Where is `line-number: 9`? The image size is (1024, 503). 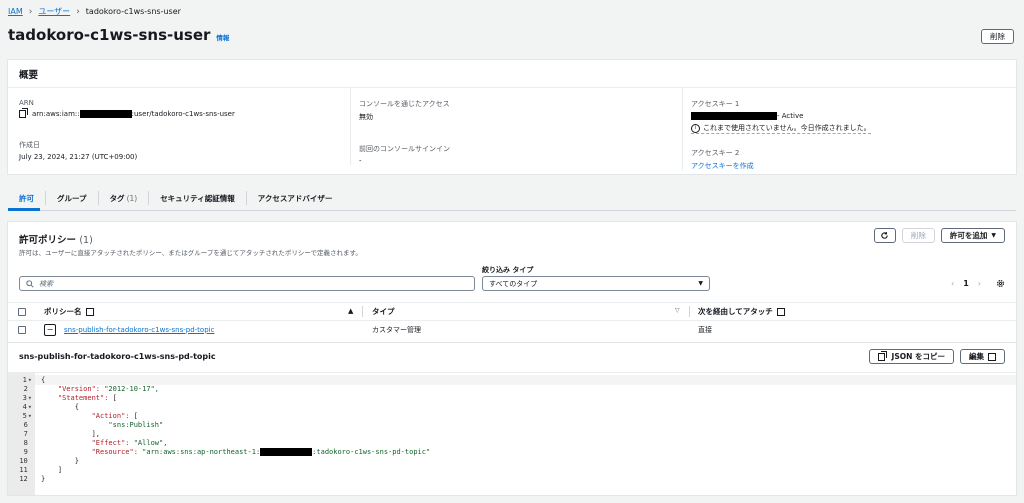 line-number: 9 is located at coordinates (27, 452).